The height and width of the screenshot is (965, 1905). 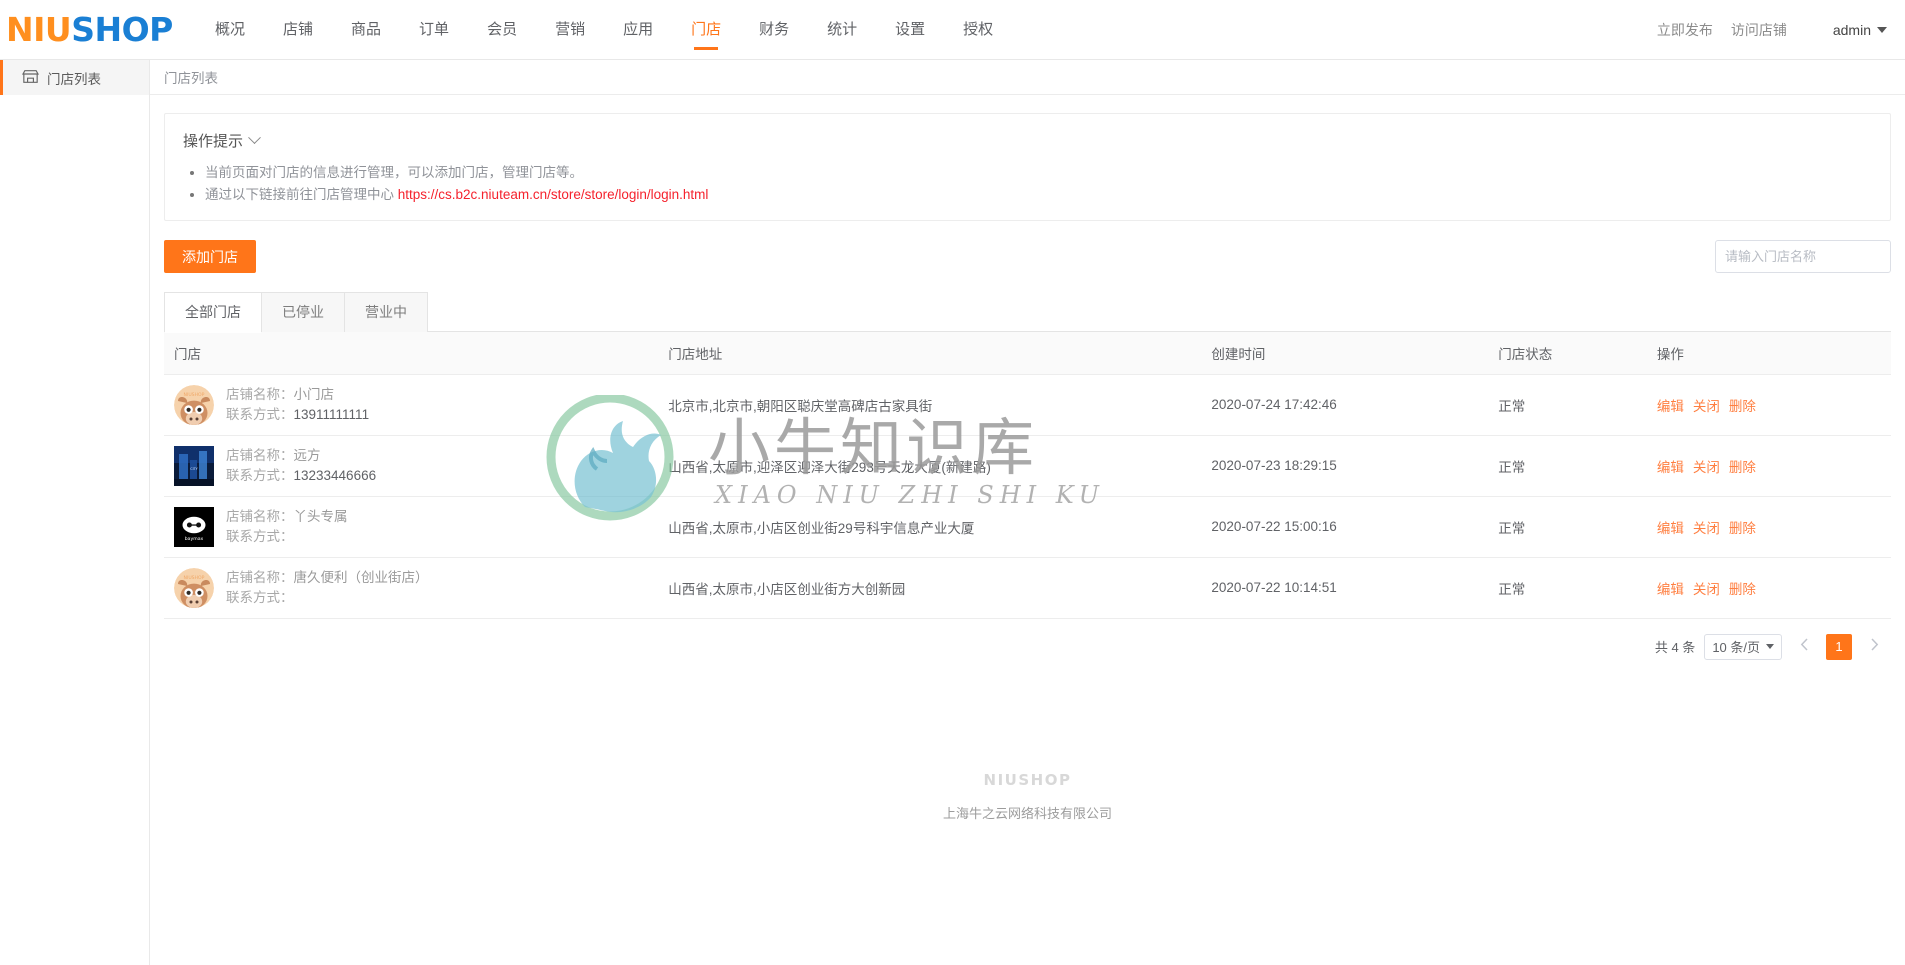 What do you see at coordinates (1027, 779) in the screenshot?
I see `footer-brand: NIUSHOP` at bounding box center [1027, 779].